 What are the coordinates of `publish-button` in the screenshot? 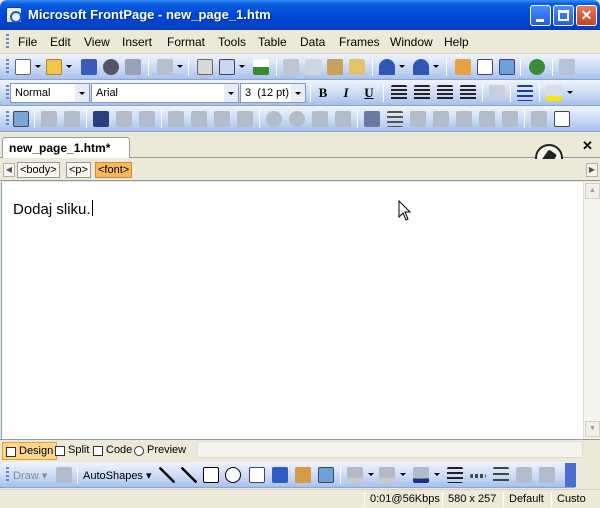 It's located at (133, 67).